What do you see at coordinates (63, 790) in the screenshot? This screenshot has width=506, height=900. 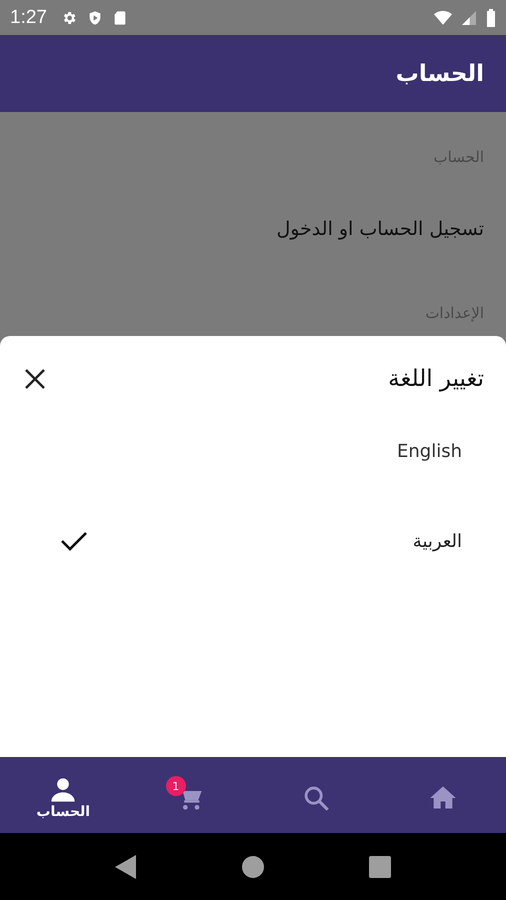 I see `person-icon` at bounding box center [63, 790].